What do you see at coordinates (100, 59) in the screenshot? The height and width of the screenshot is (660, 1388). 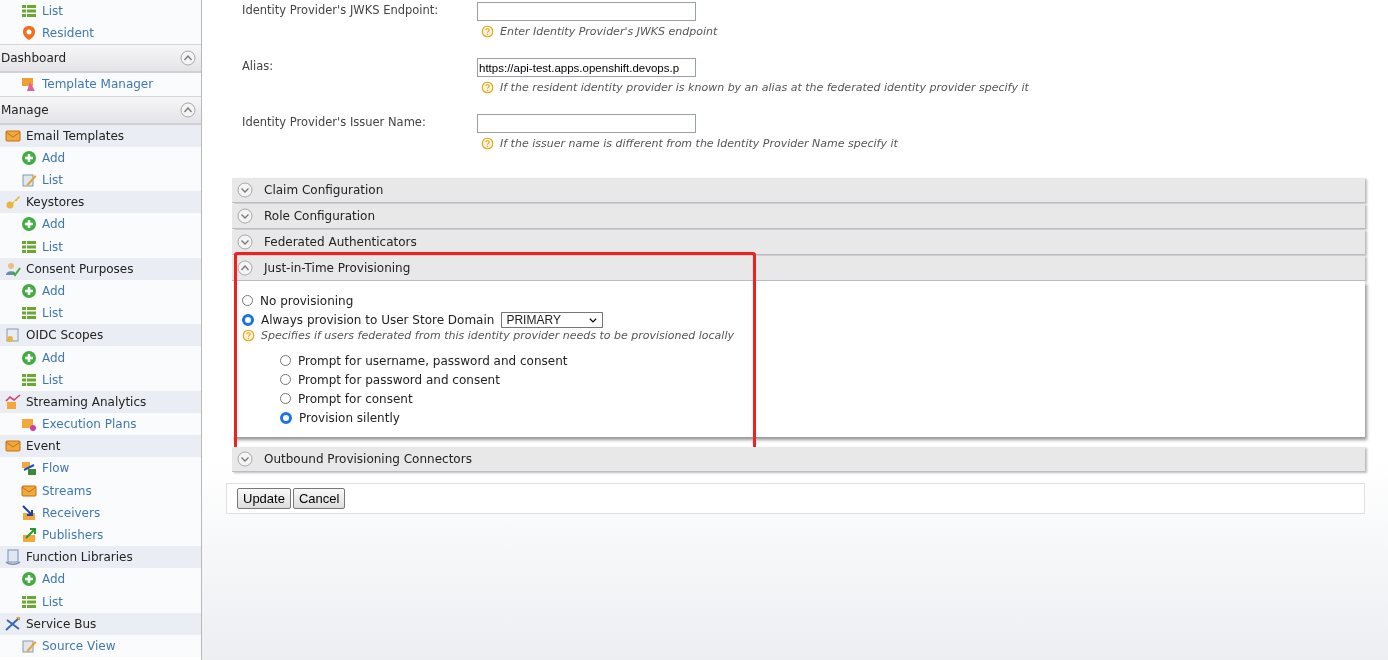 I see `section-header: Dashboard` at bounding box center [100, 59].